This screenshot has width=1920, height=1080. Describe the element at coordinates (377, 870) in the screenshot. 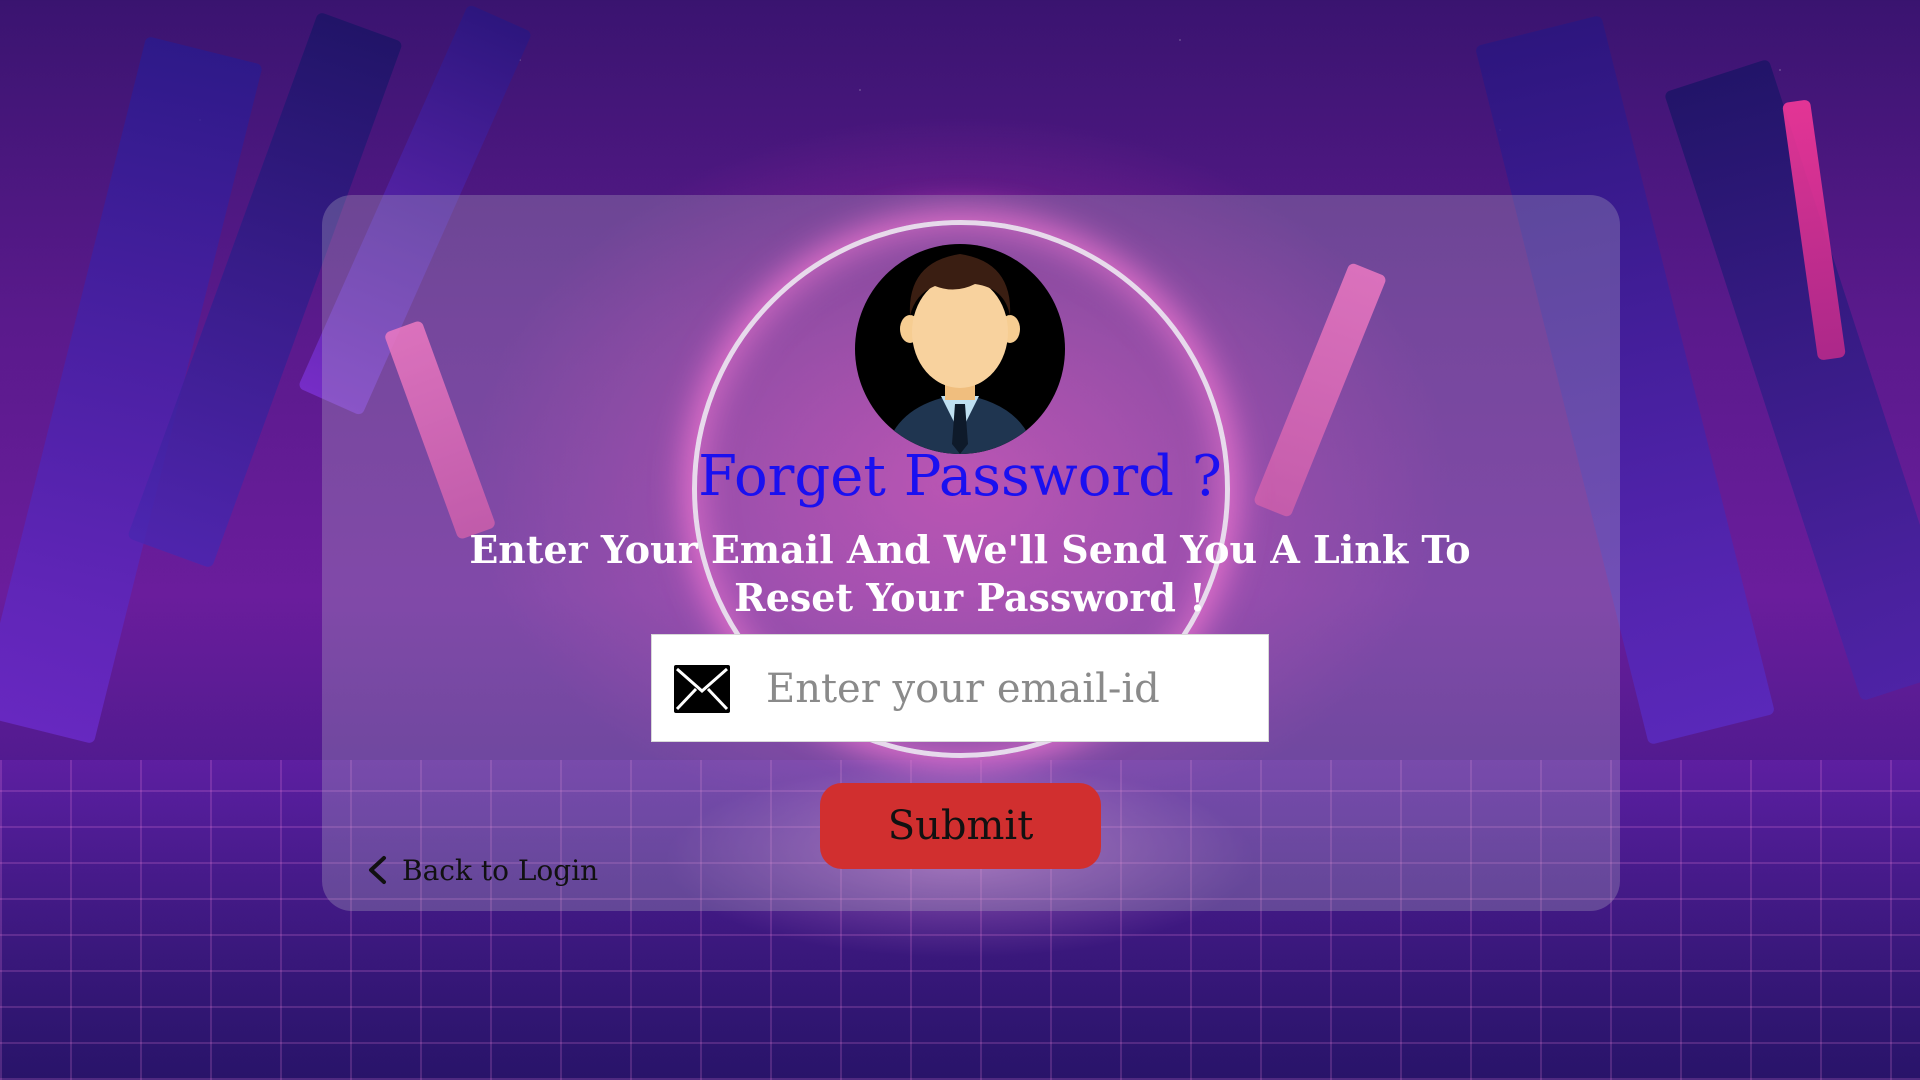

I see `chevron-left-icon` at that location.